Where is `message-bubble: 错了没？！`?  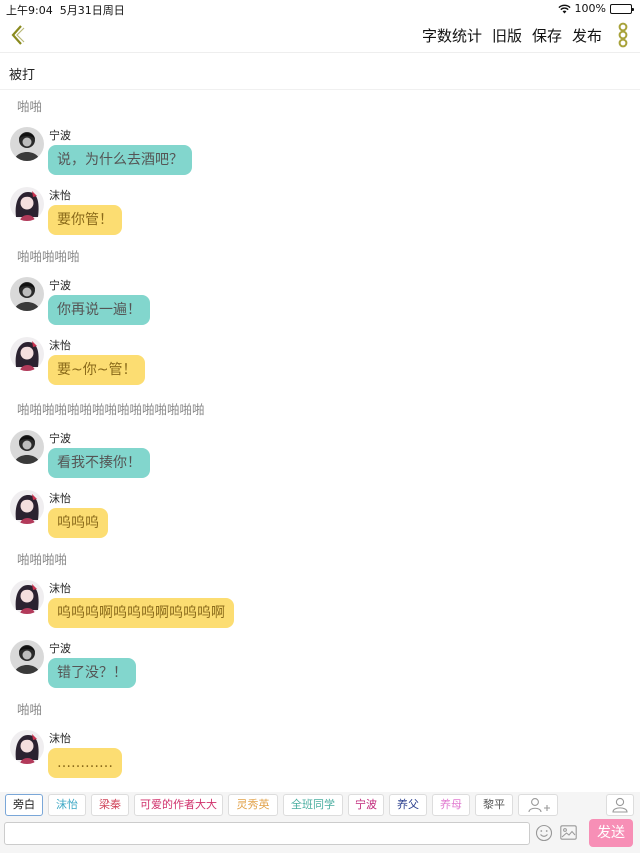
message-bubble: 错了没？！ is located at coordinates (92, 673).